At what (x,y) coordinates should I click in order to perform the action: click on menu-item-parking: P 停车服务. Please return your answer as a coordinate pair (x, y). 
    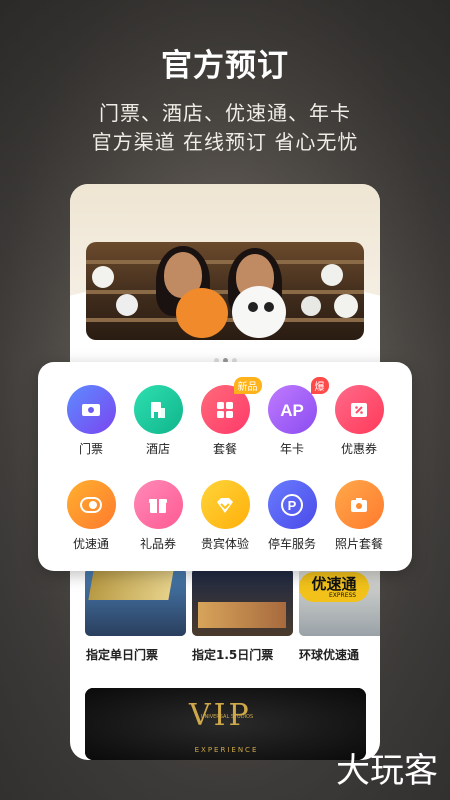
    Looking at the image, I should click on (292, 516).